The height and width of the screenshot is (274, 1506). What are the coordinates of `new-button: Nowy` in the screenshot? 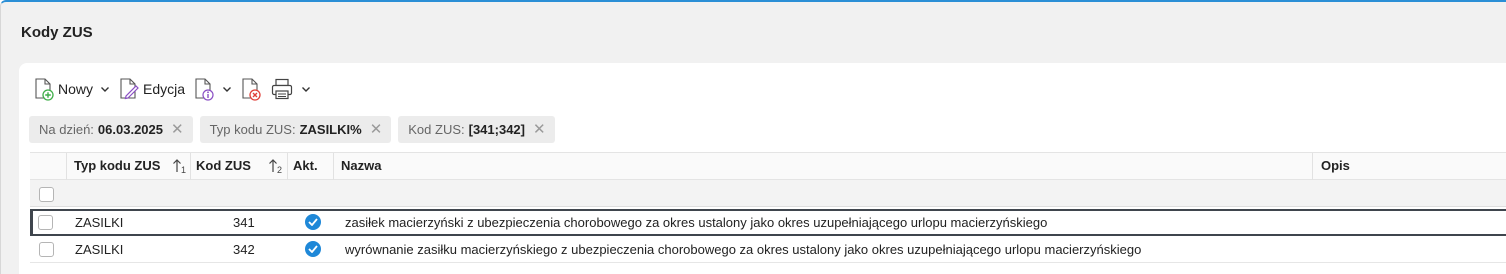 It's located at (75, 89).